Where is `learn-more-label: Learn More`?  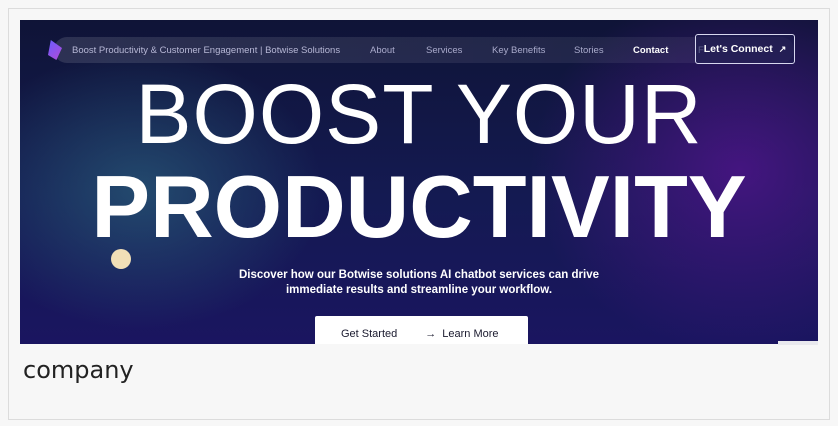
learn-more-label: Learn More is located at coordinates (470, 334).